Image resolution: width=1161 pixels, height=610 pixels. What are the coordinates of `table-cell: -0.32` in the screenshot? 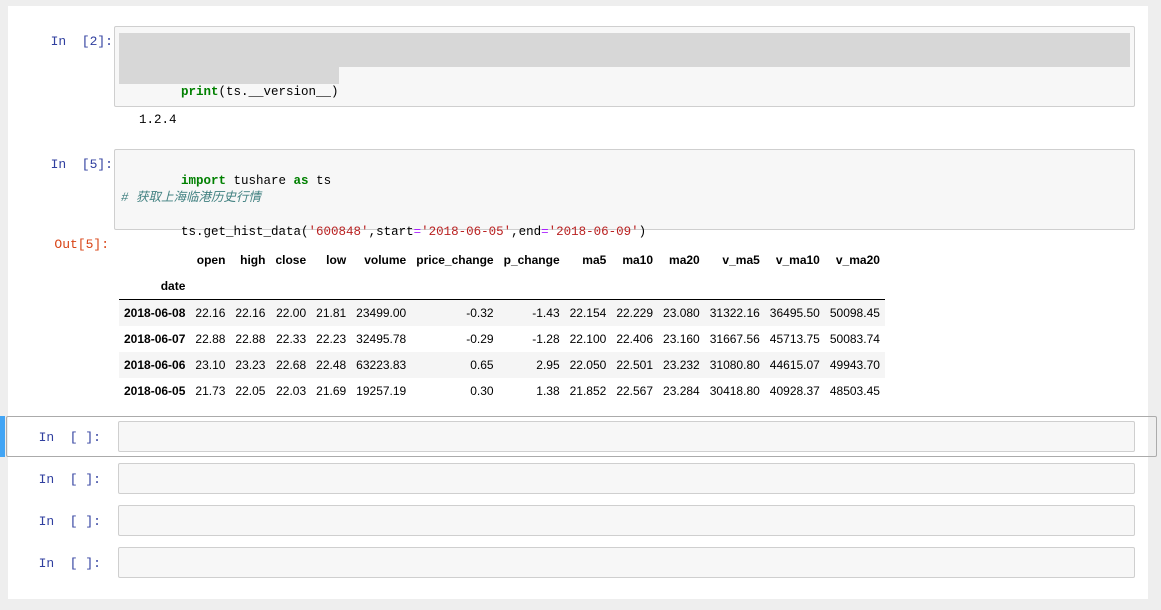 It's located at (480, 313).